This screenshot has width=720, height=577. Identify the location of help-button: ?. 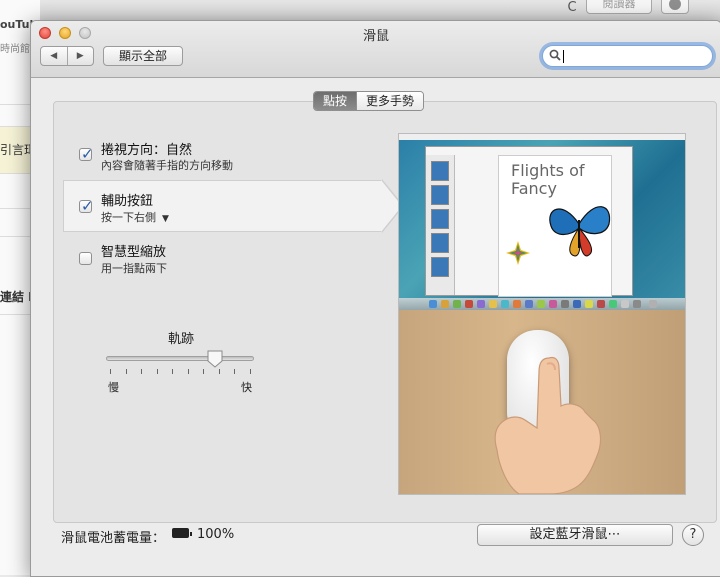
(693, 535).